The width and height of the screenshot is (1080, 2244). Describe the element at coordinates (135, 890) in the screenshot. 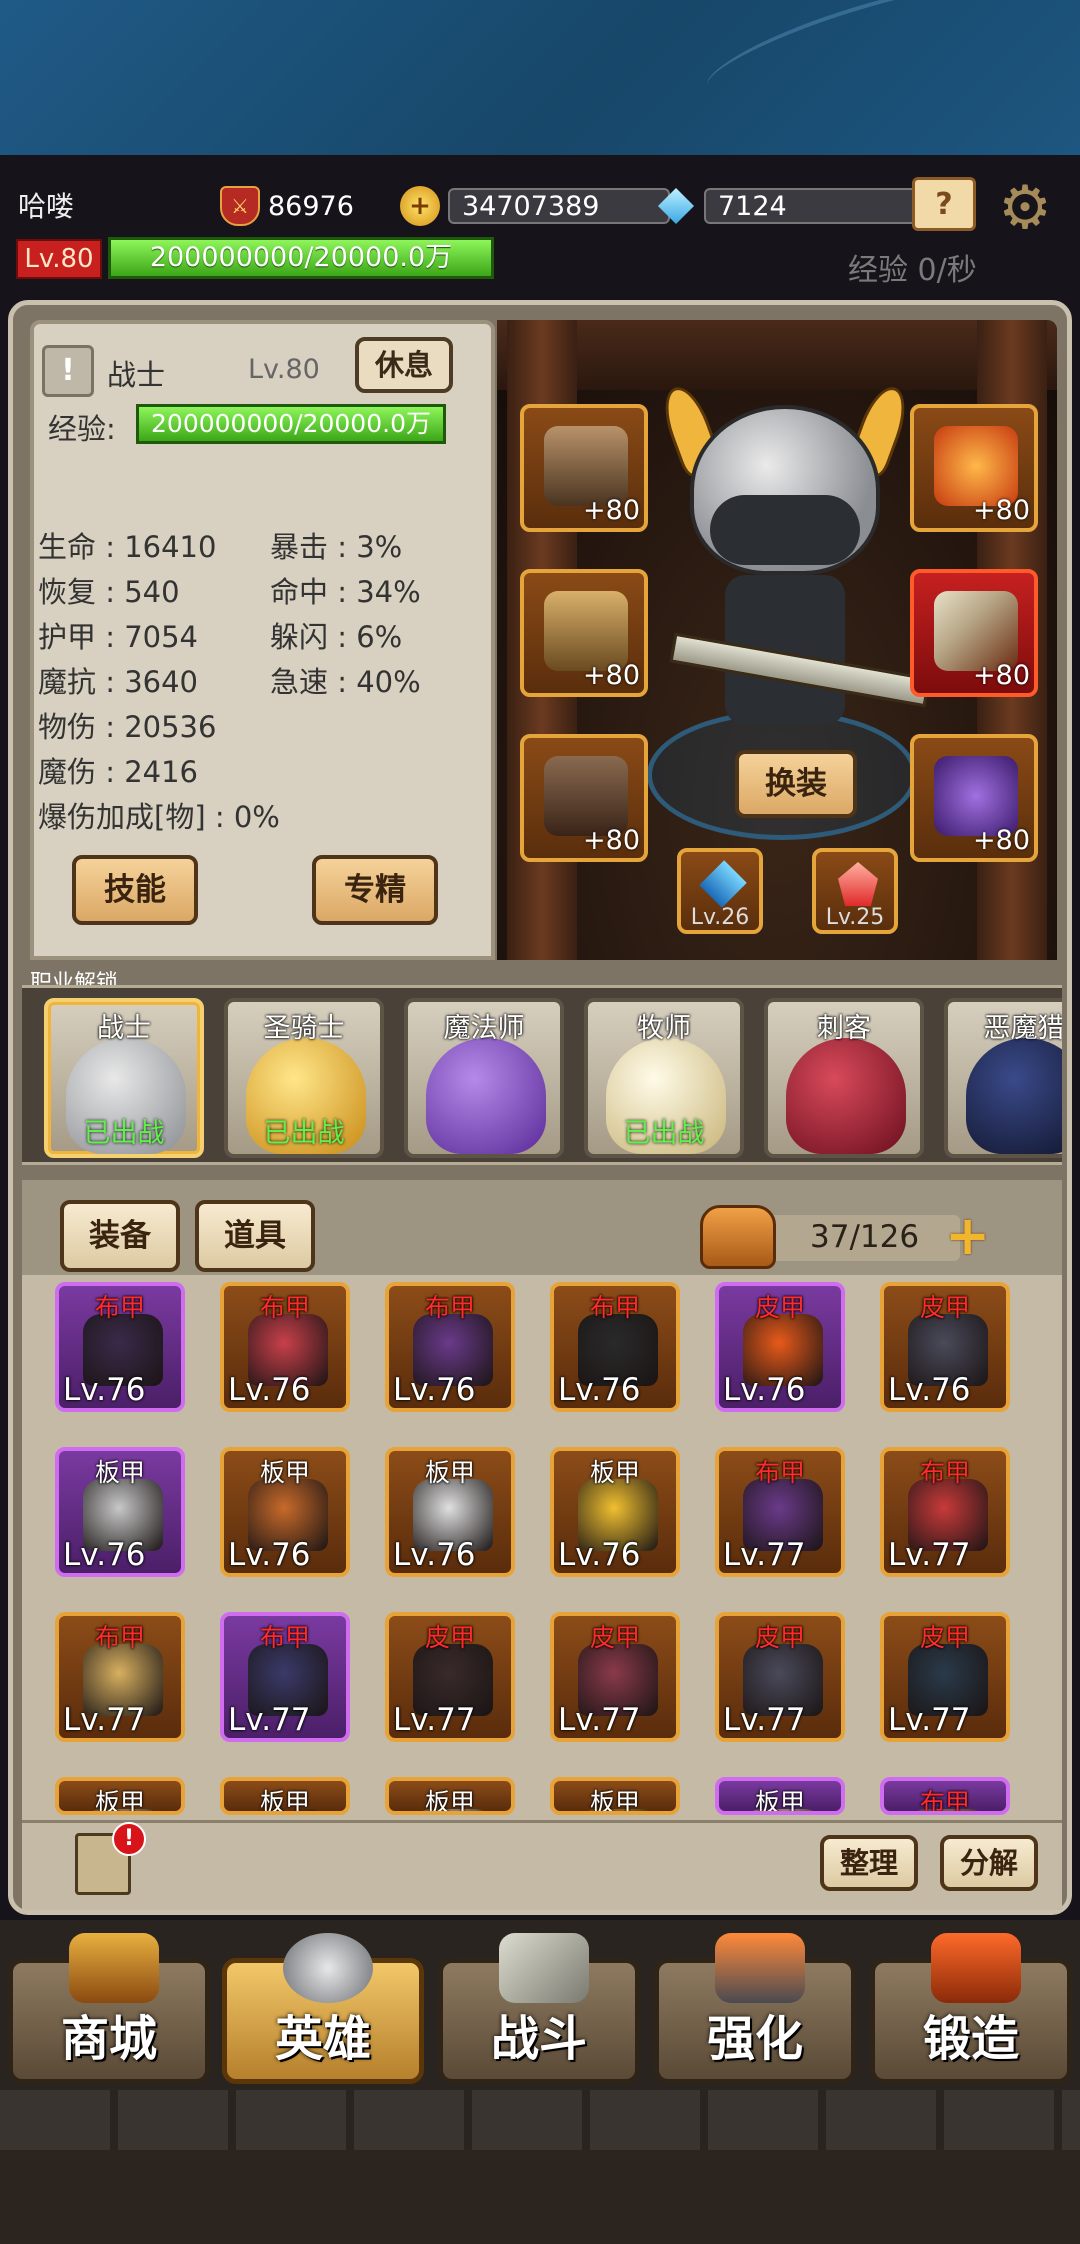

I see `skill-button: 技能` at that location.